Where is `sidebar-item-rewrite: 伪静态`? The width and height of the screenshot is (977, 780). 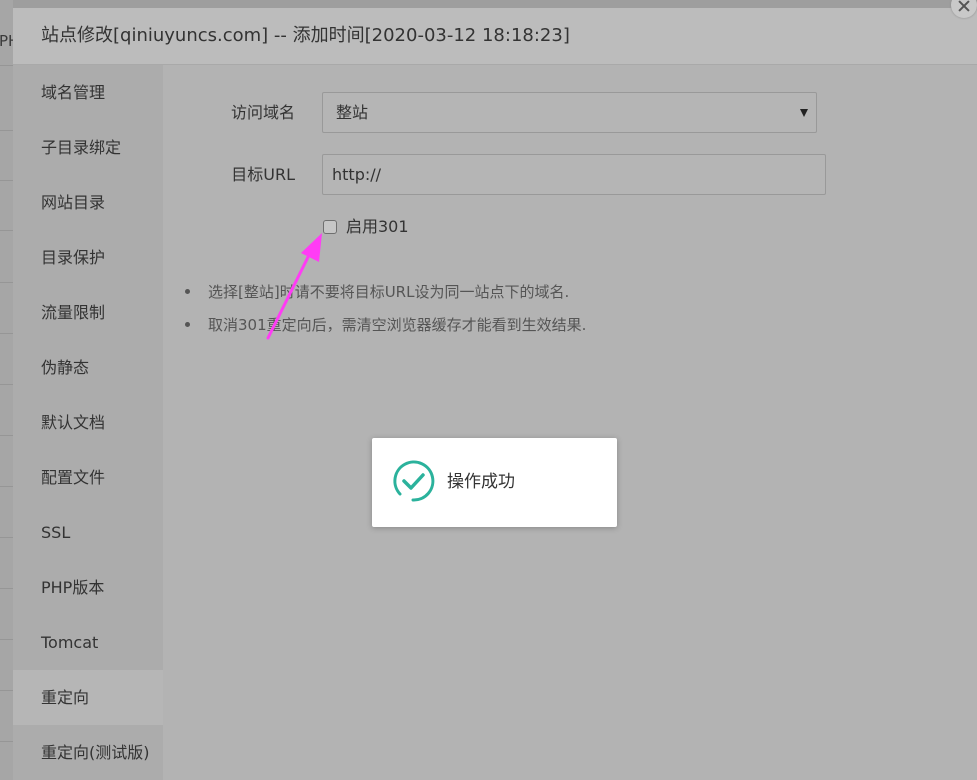 sidebar-item-rewrite: 伪静态 is located at coordinates (88, 367).